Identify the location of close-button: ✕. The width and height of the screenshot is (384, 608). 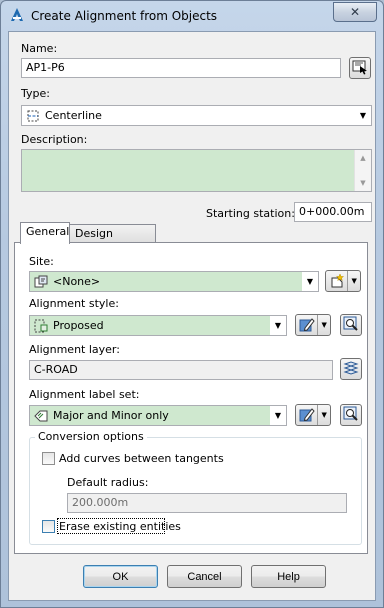
(355, 12).